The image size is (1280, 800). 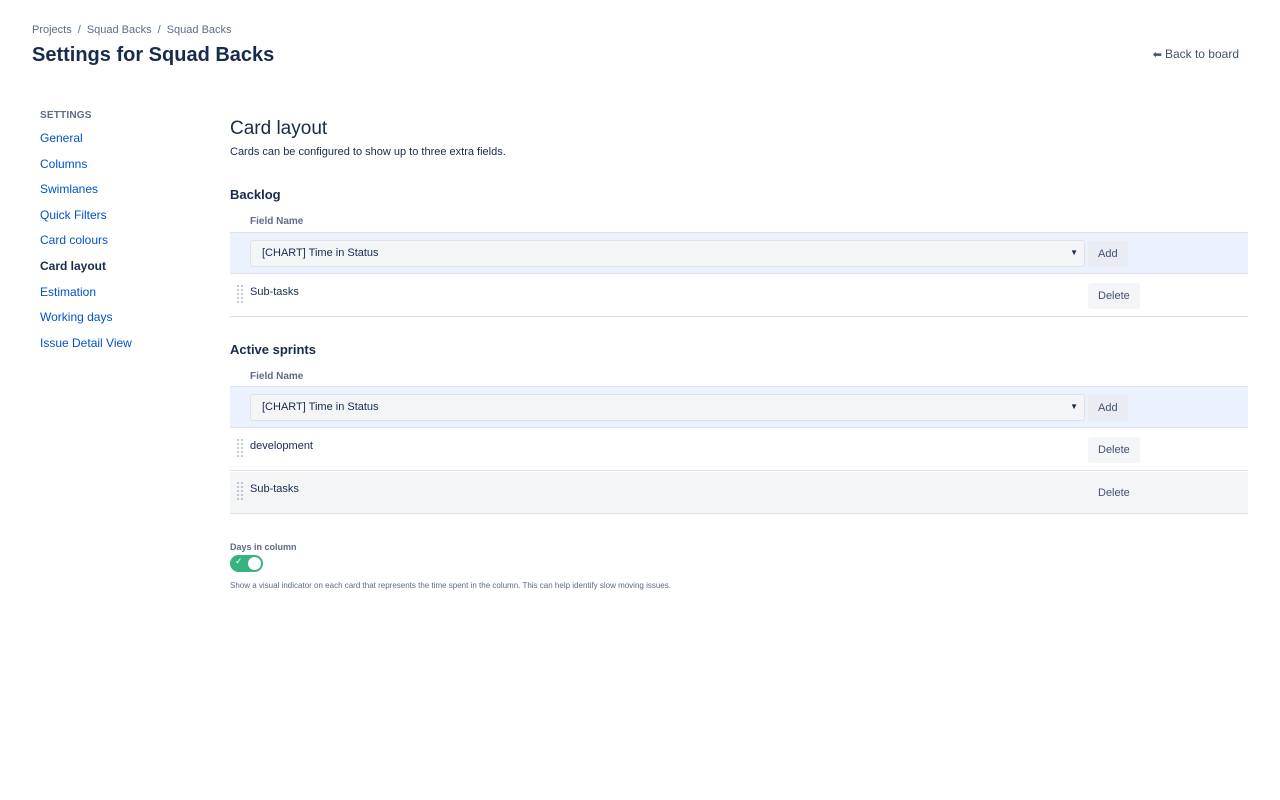 I want to click on backlog-add-row: [CHART] Time in Status ▼ Add, so click(x=739, y=253).